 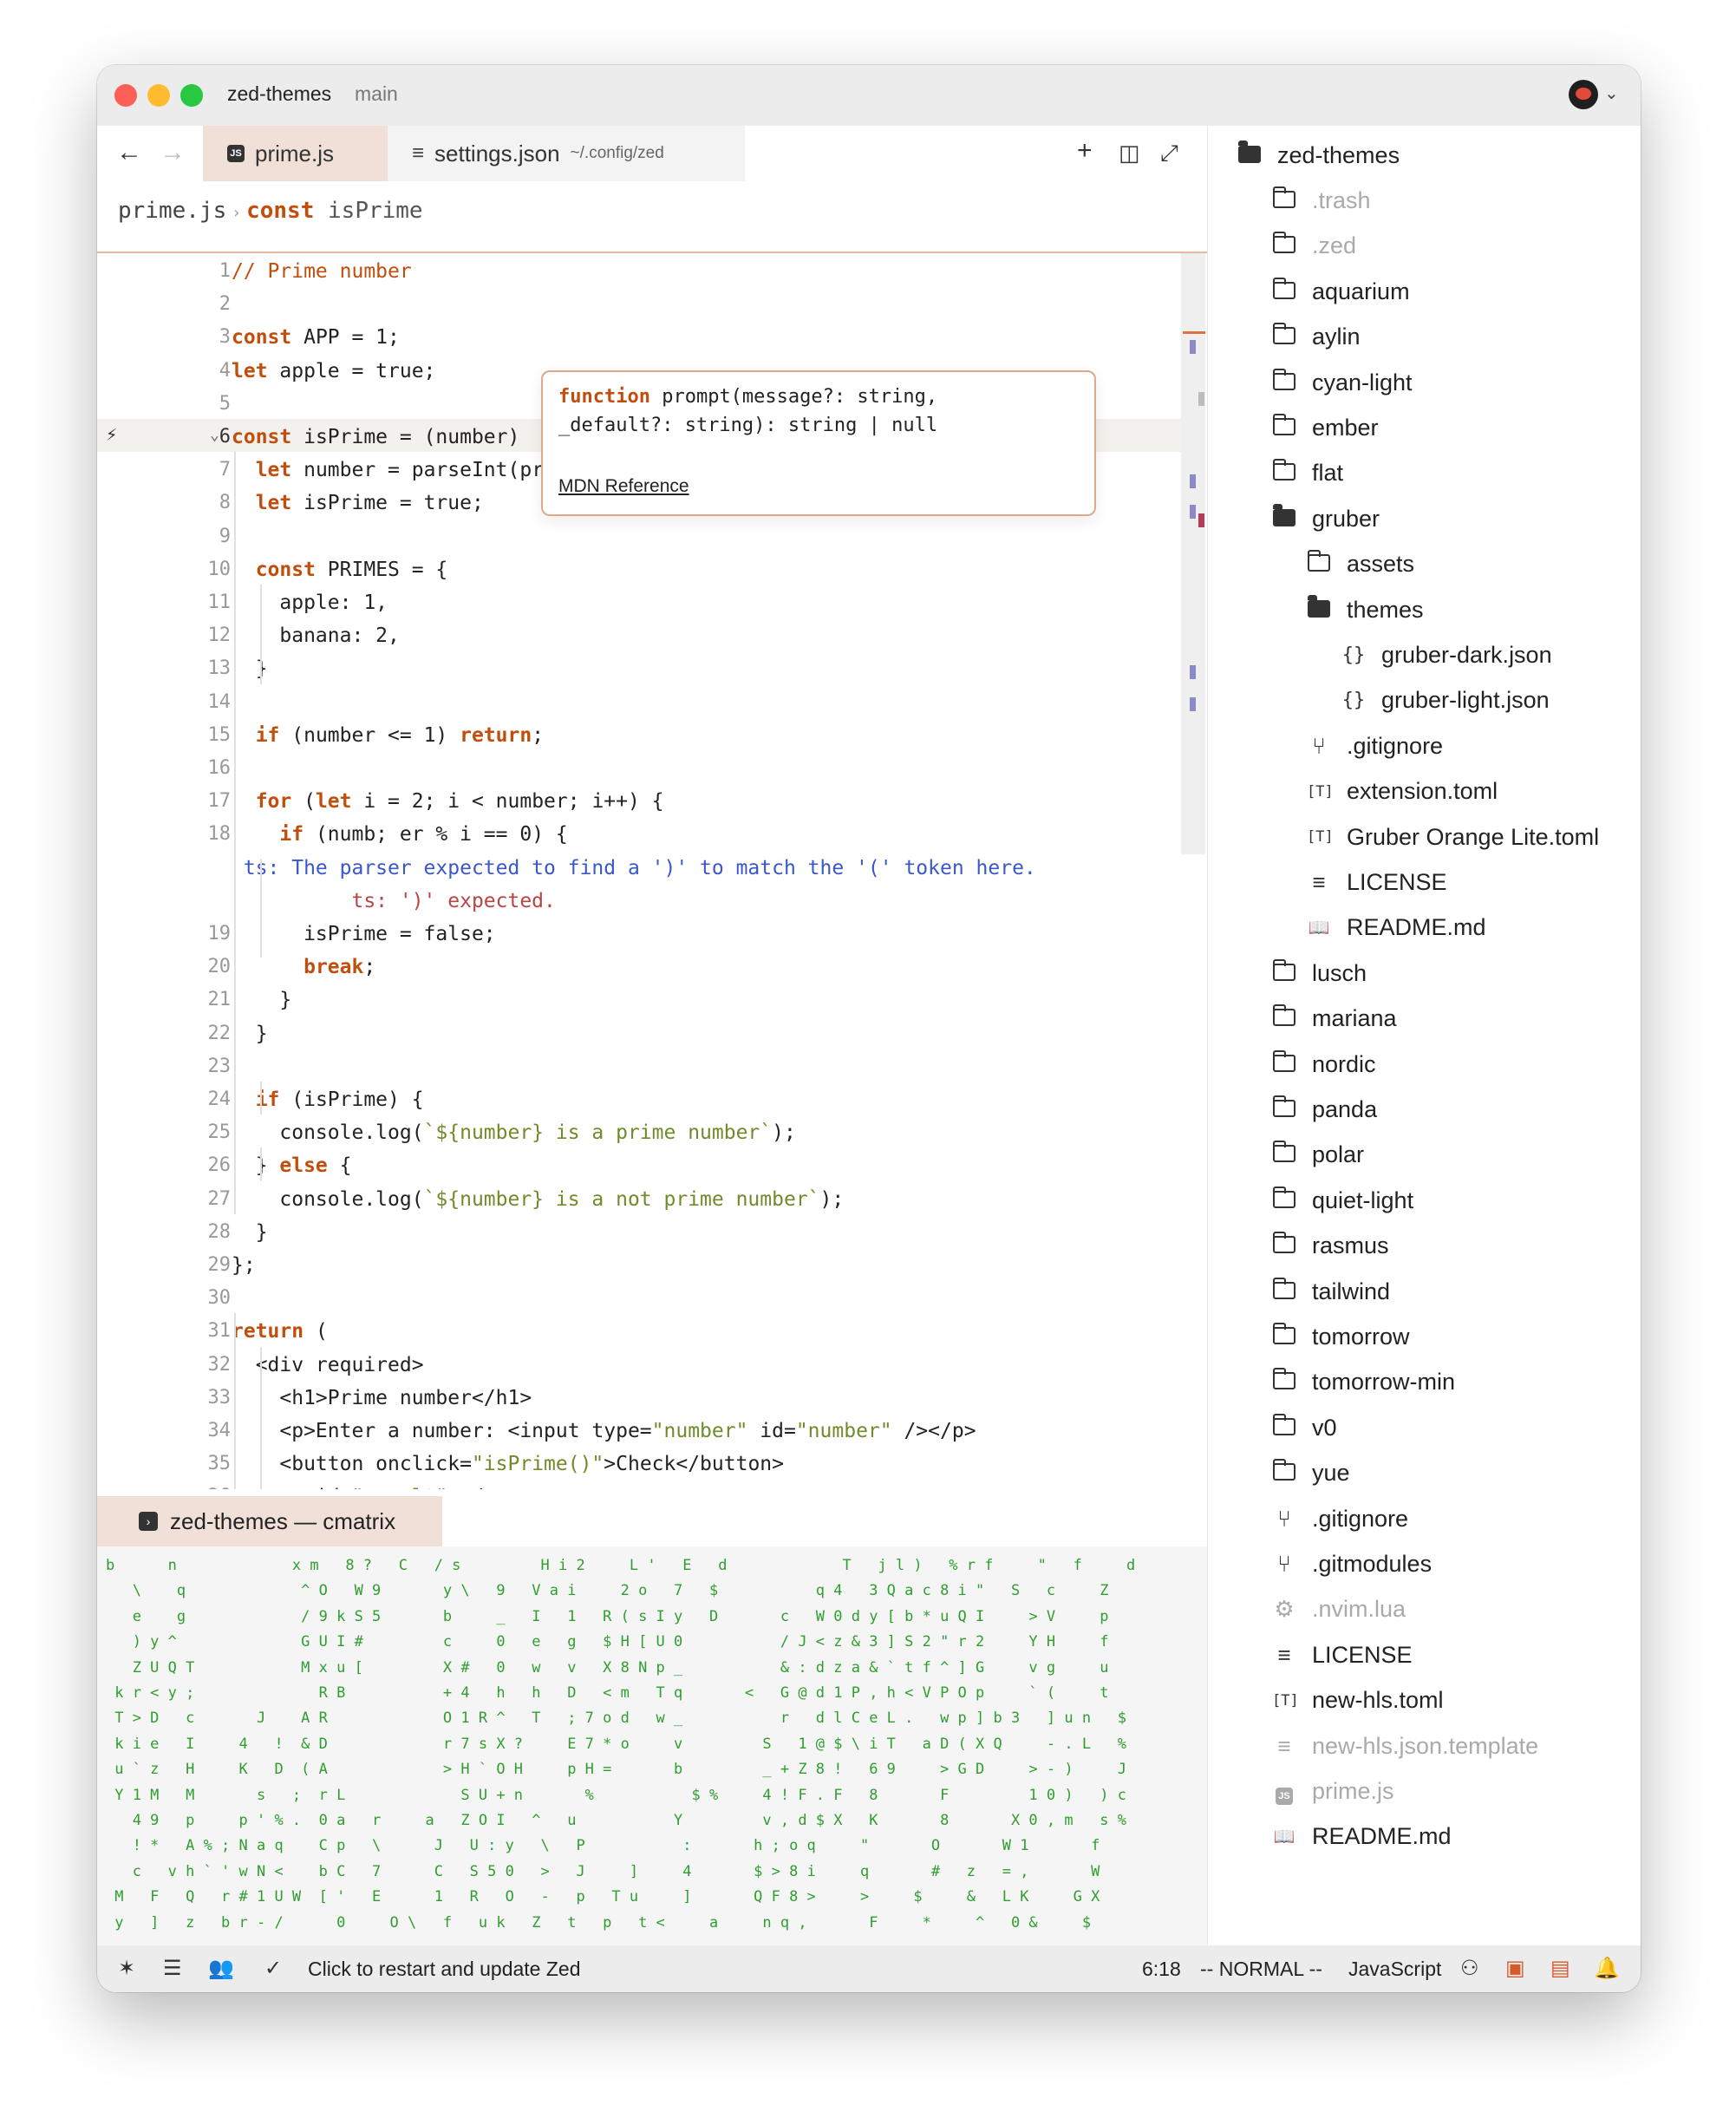 What do you see at coordinates (1446, 655) in the screenshot?
I see `project-tree-item: {} gruber-dark.json` at bounding box center [1446, 655].